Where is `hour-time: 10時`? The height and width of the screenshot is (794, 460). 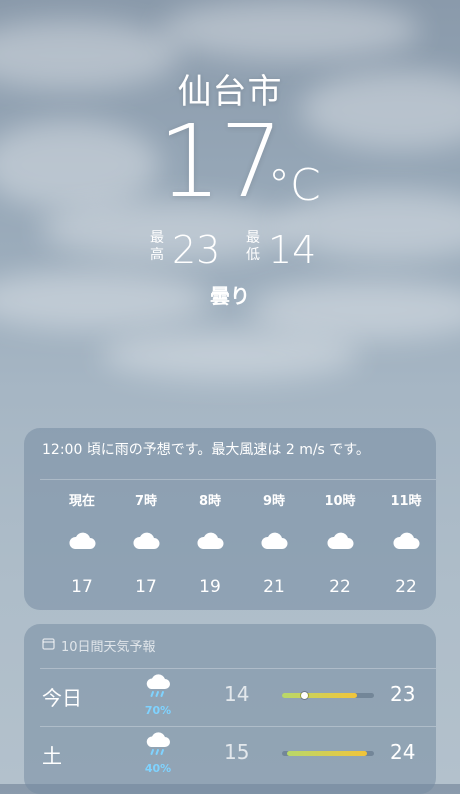
hour-time: 10時 is located at coordinates (340, 501).